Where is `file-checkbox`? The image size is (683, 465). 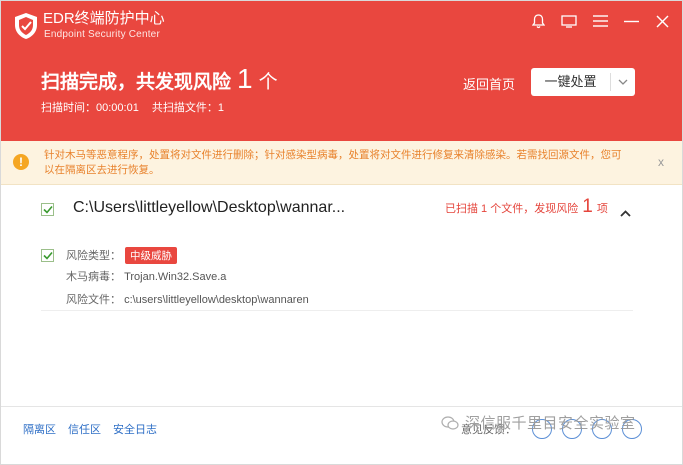 file-checkbox is located at coordinates (47, 209).